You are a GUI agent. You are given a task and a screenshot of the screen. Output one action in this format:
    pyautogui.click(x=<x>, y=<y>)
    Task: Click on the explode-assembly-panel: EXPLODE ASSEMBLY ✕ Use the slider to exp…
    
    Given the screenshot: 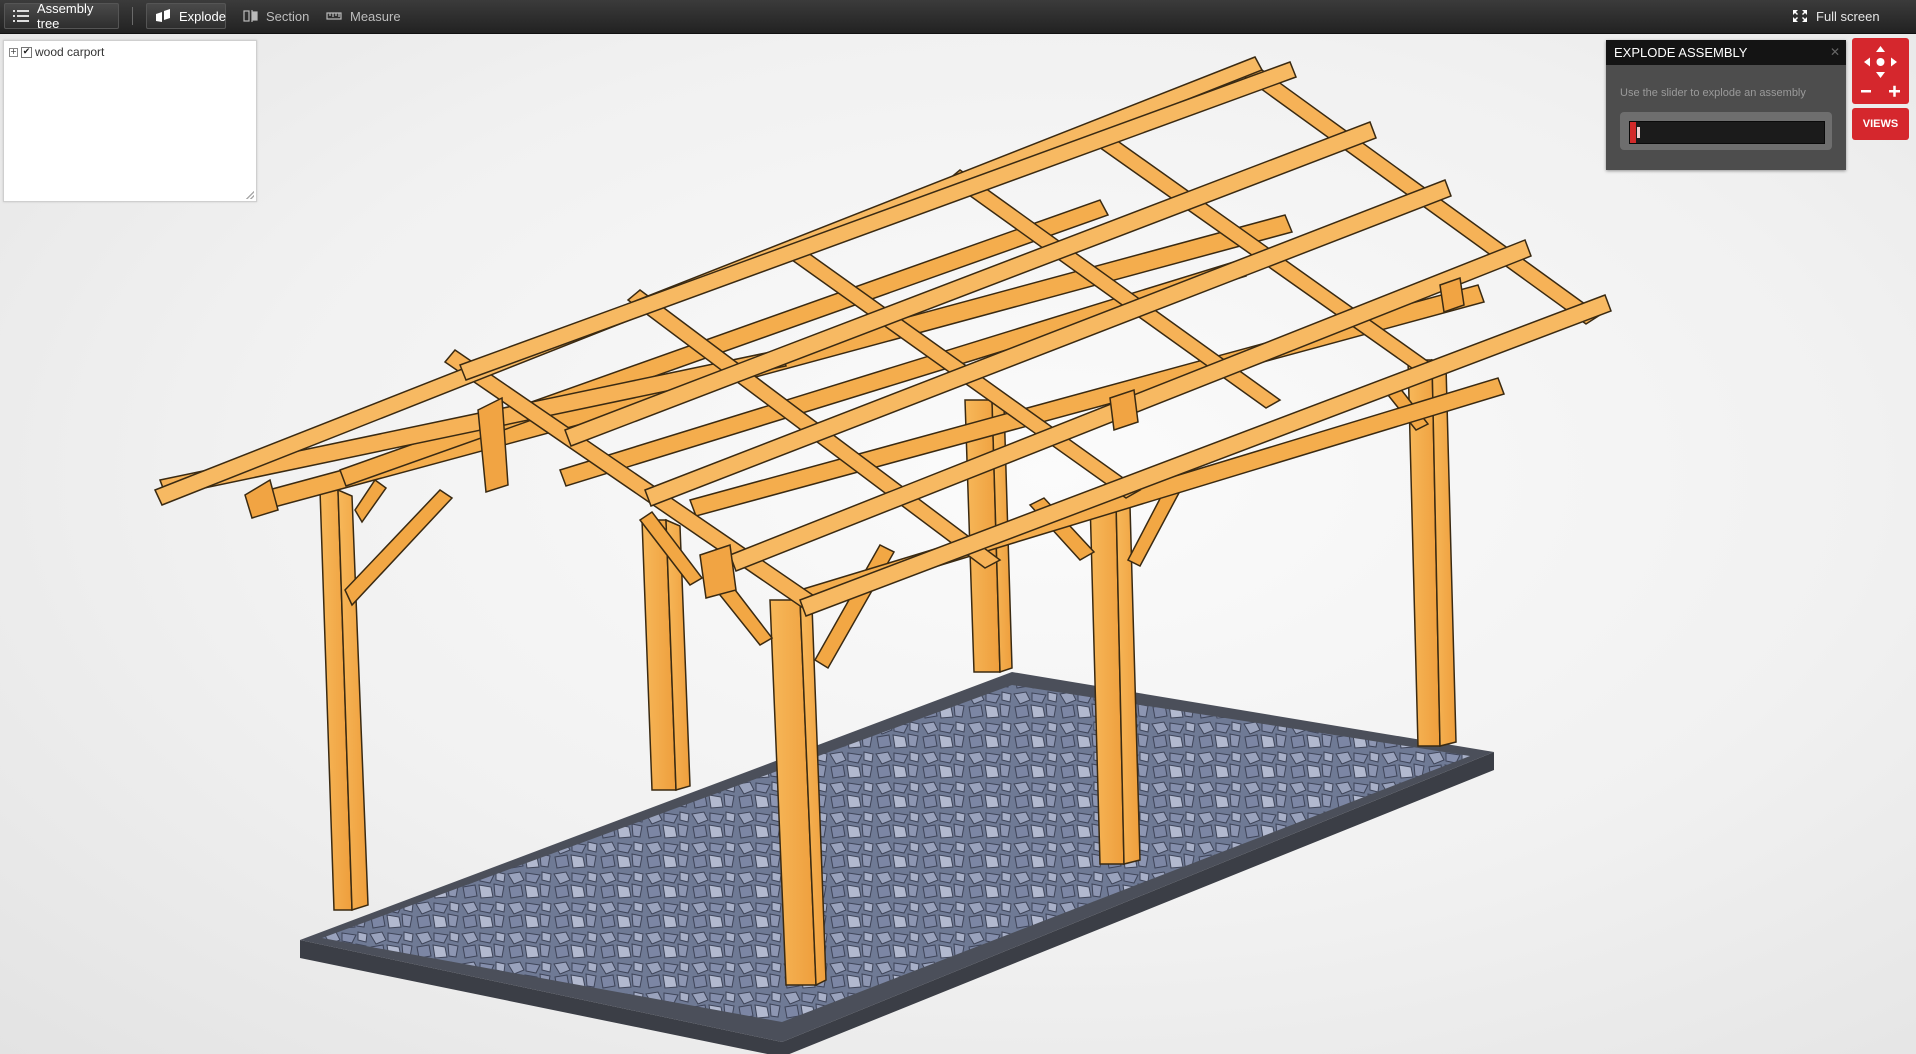 What is the action you would take?
    pyautogui.click(x=1726, y=105)
    